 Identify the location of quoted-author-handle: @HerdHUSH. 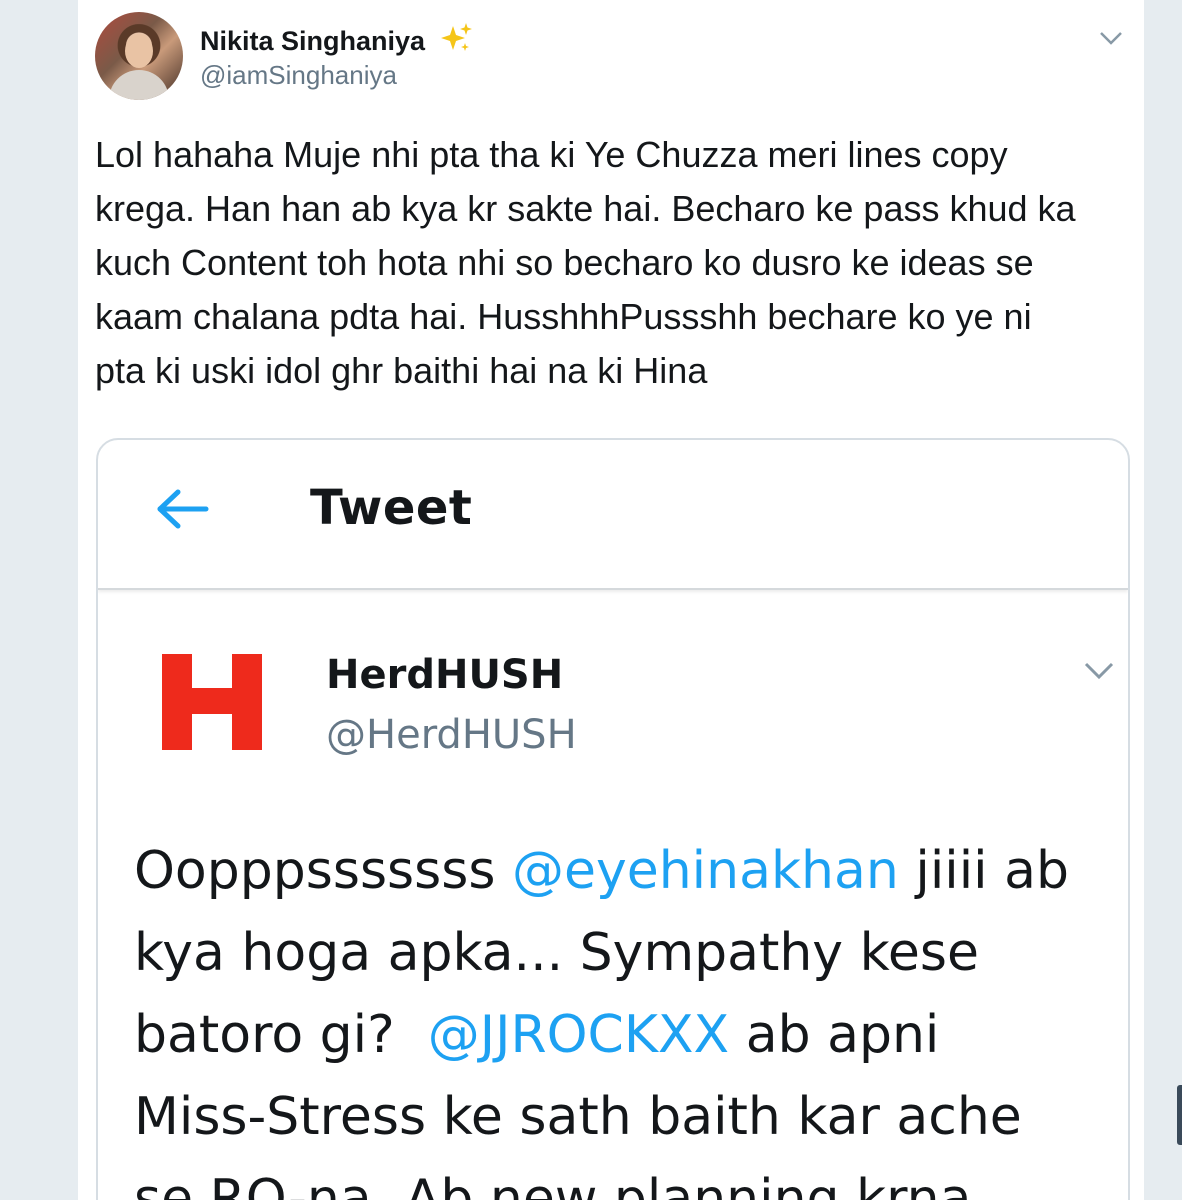
(451, 735).